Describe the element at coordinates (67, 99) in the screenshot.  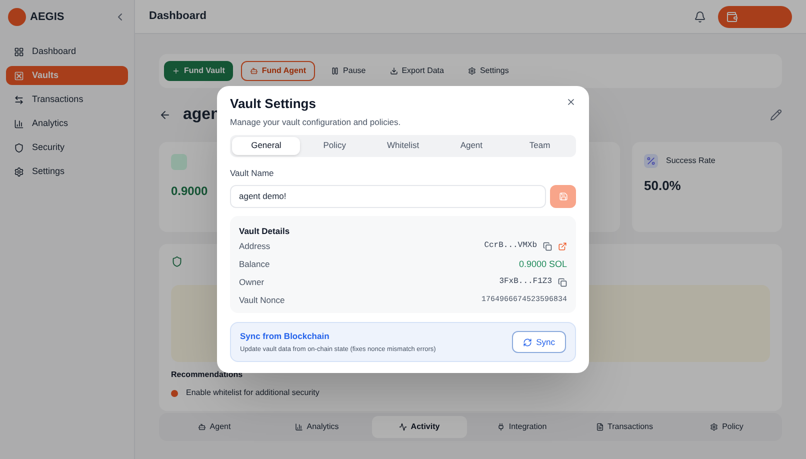
I see `sidebar-item: Transactions` at that location.